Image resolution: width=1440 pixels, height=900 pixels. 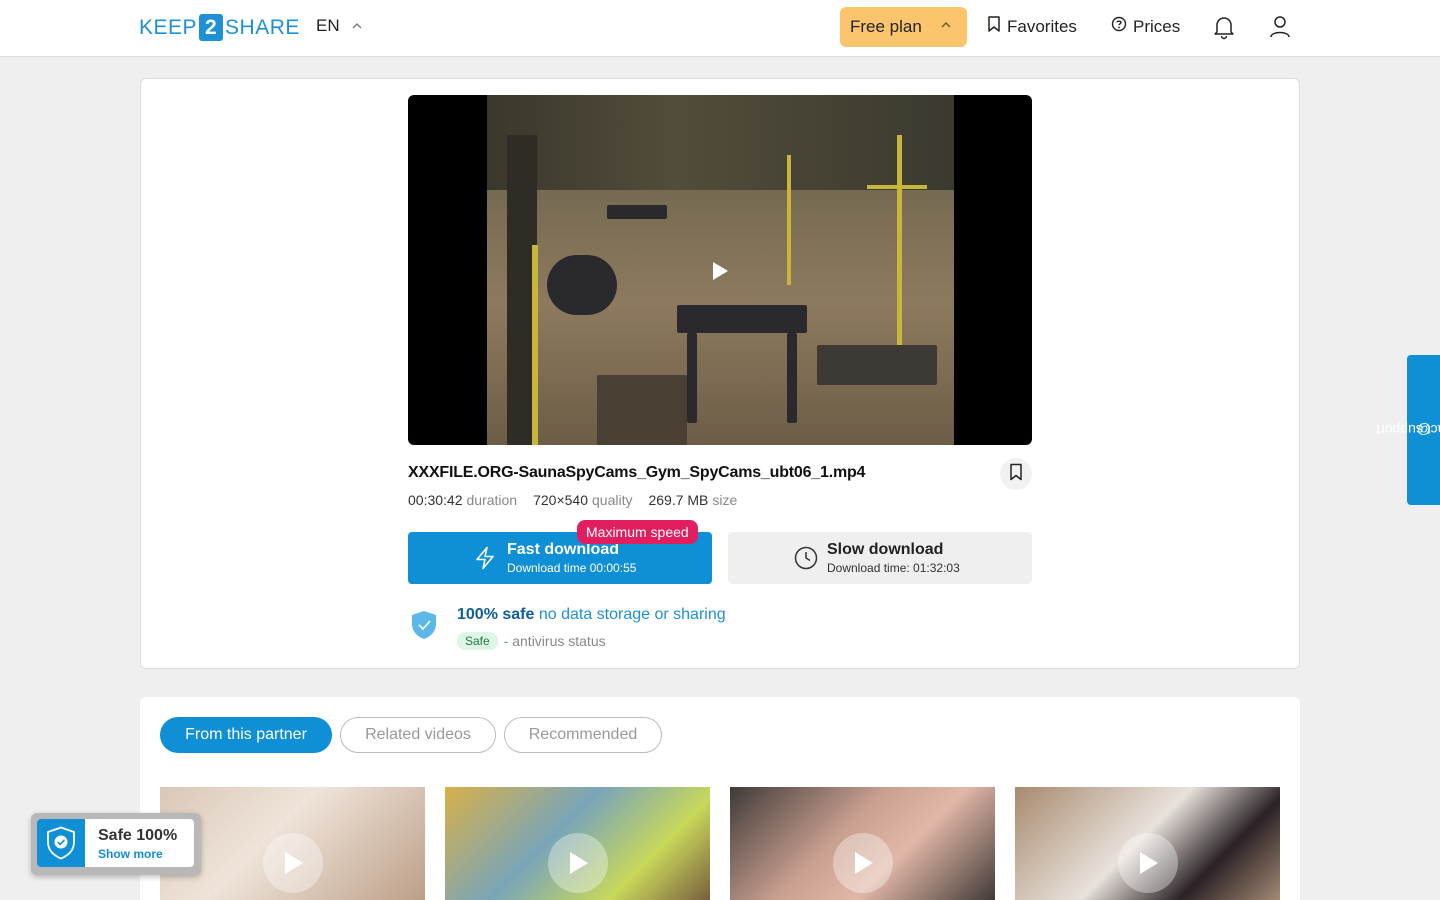 What do you see at coordinates (246, 735) in the screenshot?
I see `tab-from-this-partner: From this partner` at bounding box center [246, 735].